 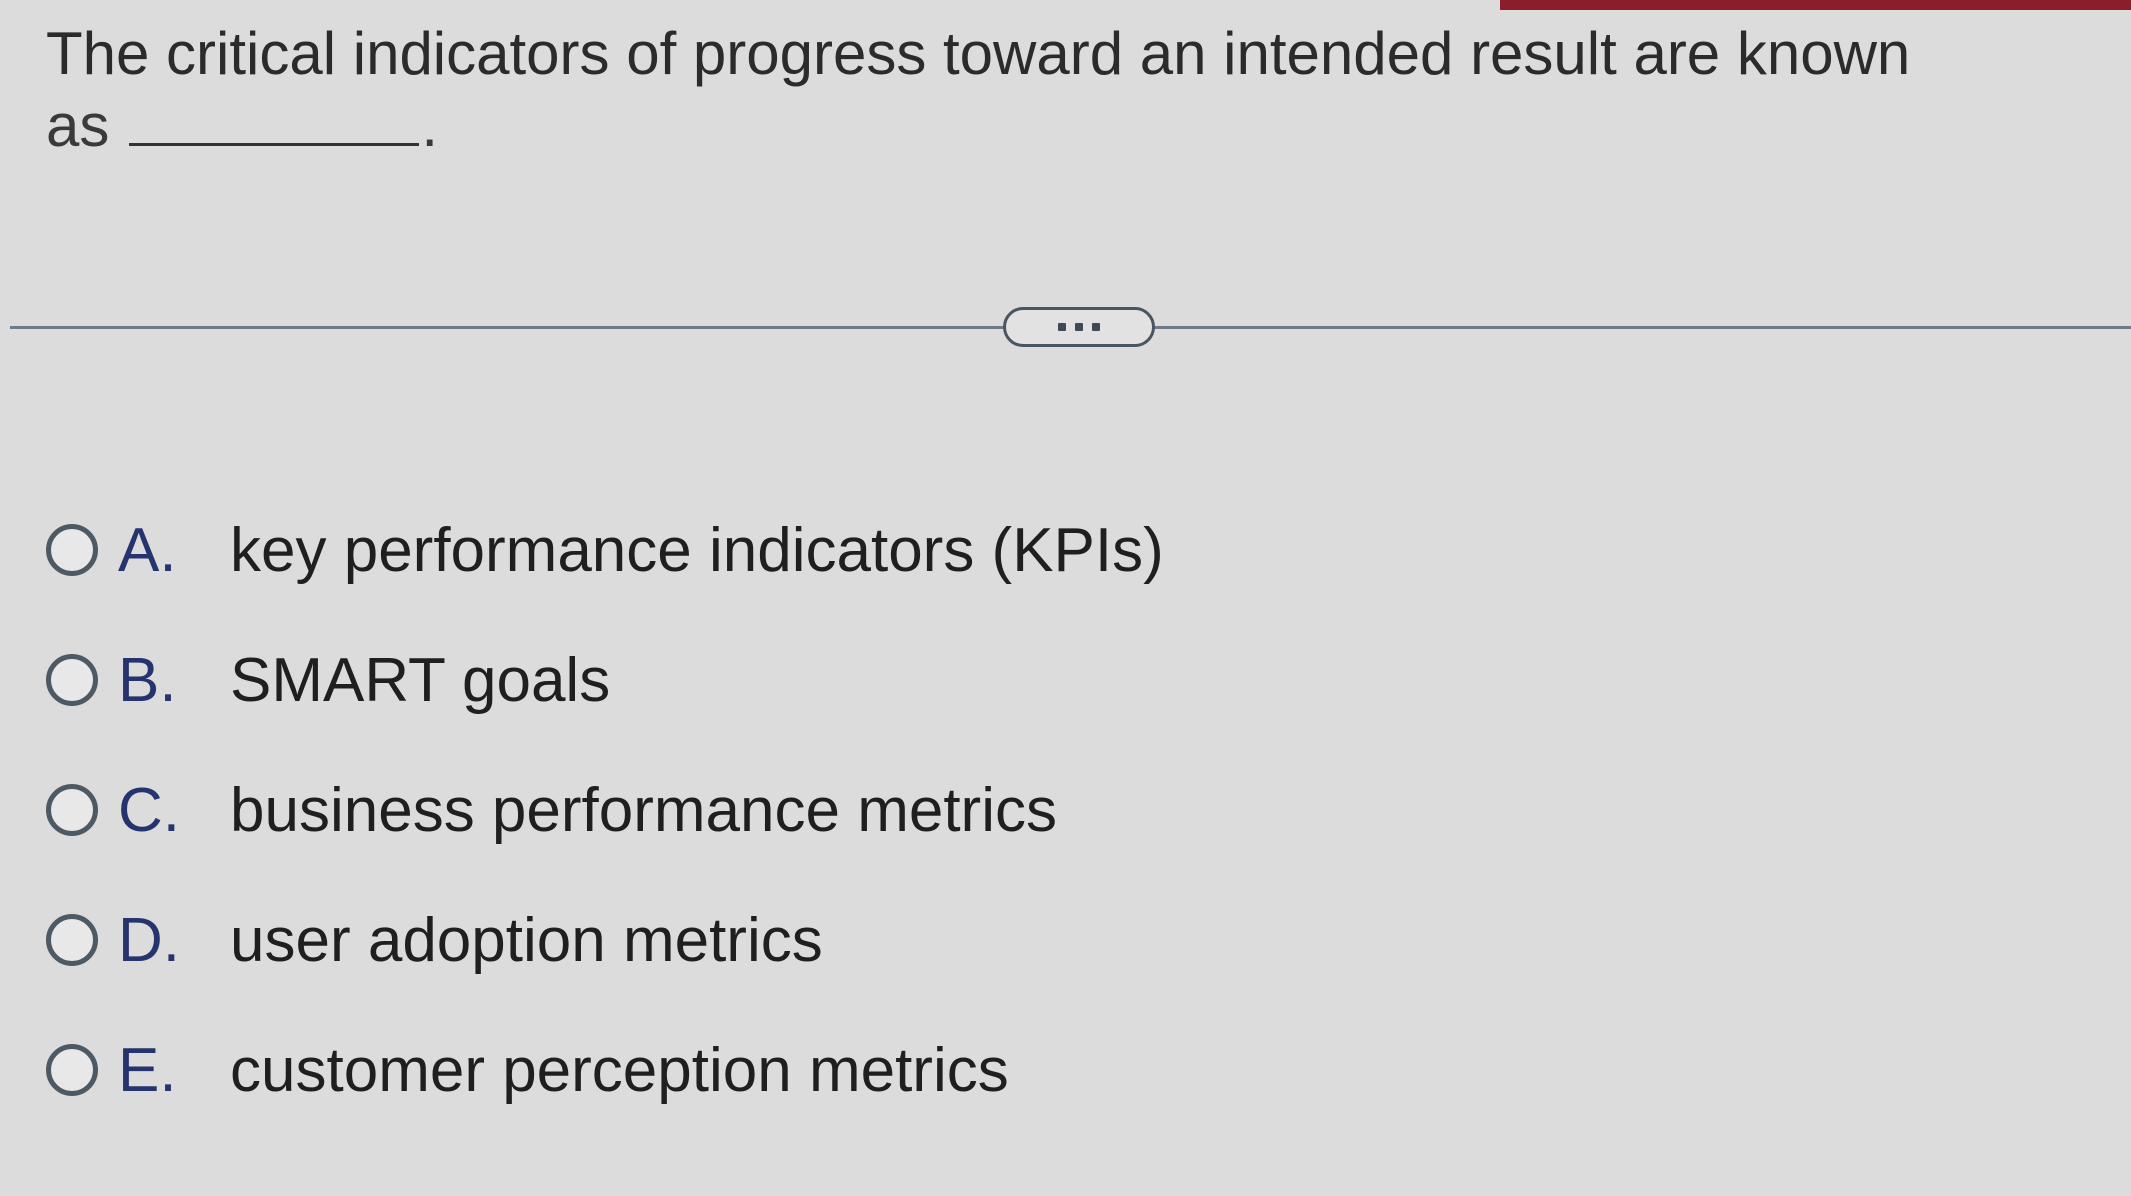 I want to click on option-e: E. customer perception metrics, so click(x=527, y=1070).